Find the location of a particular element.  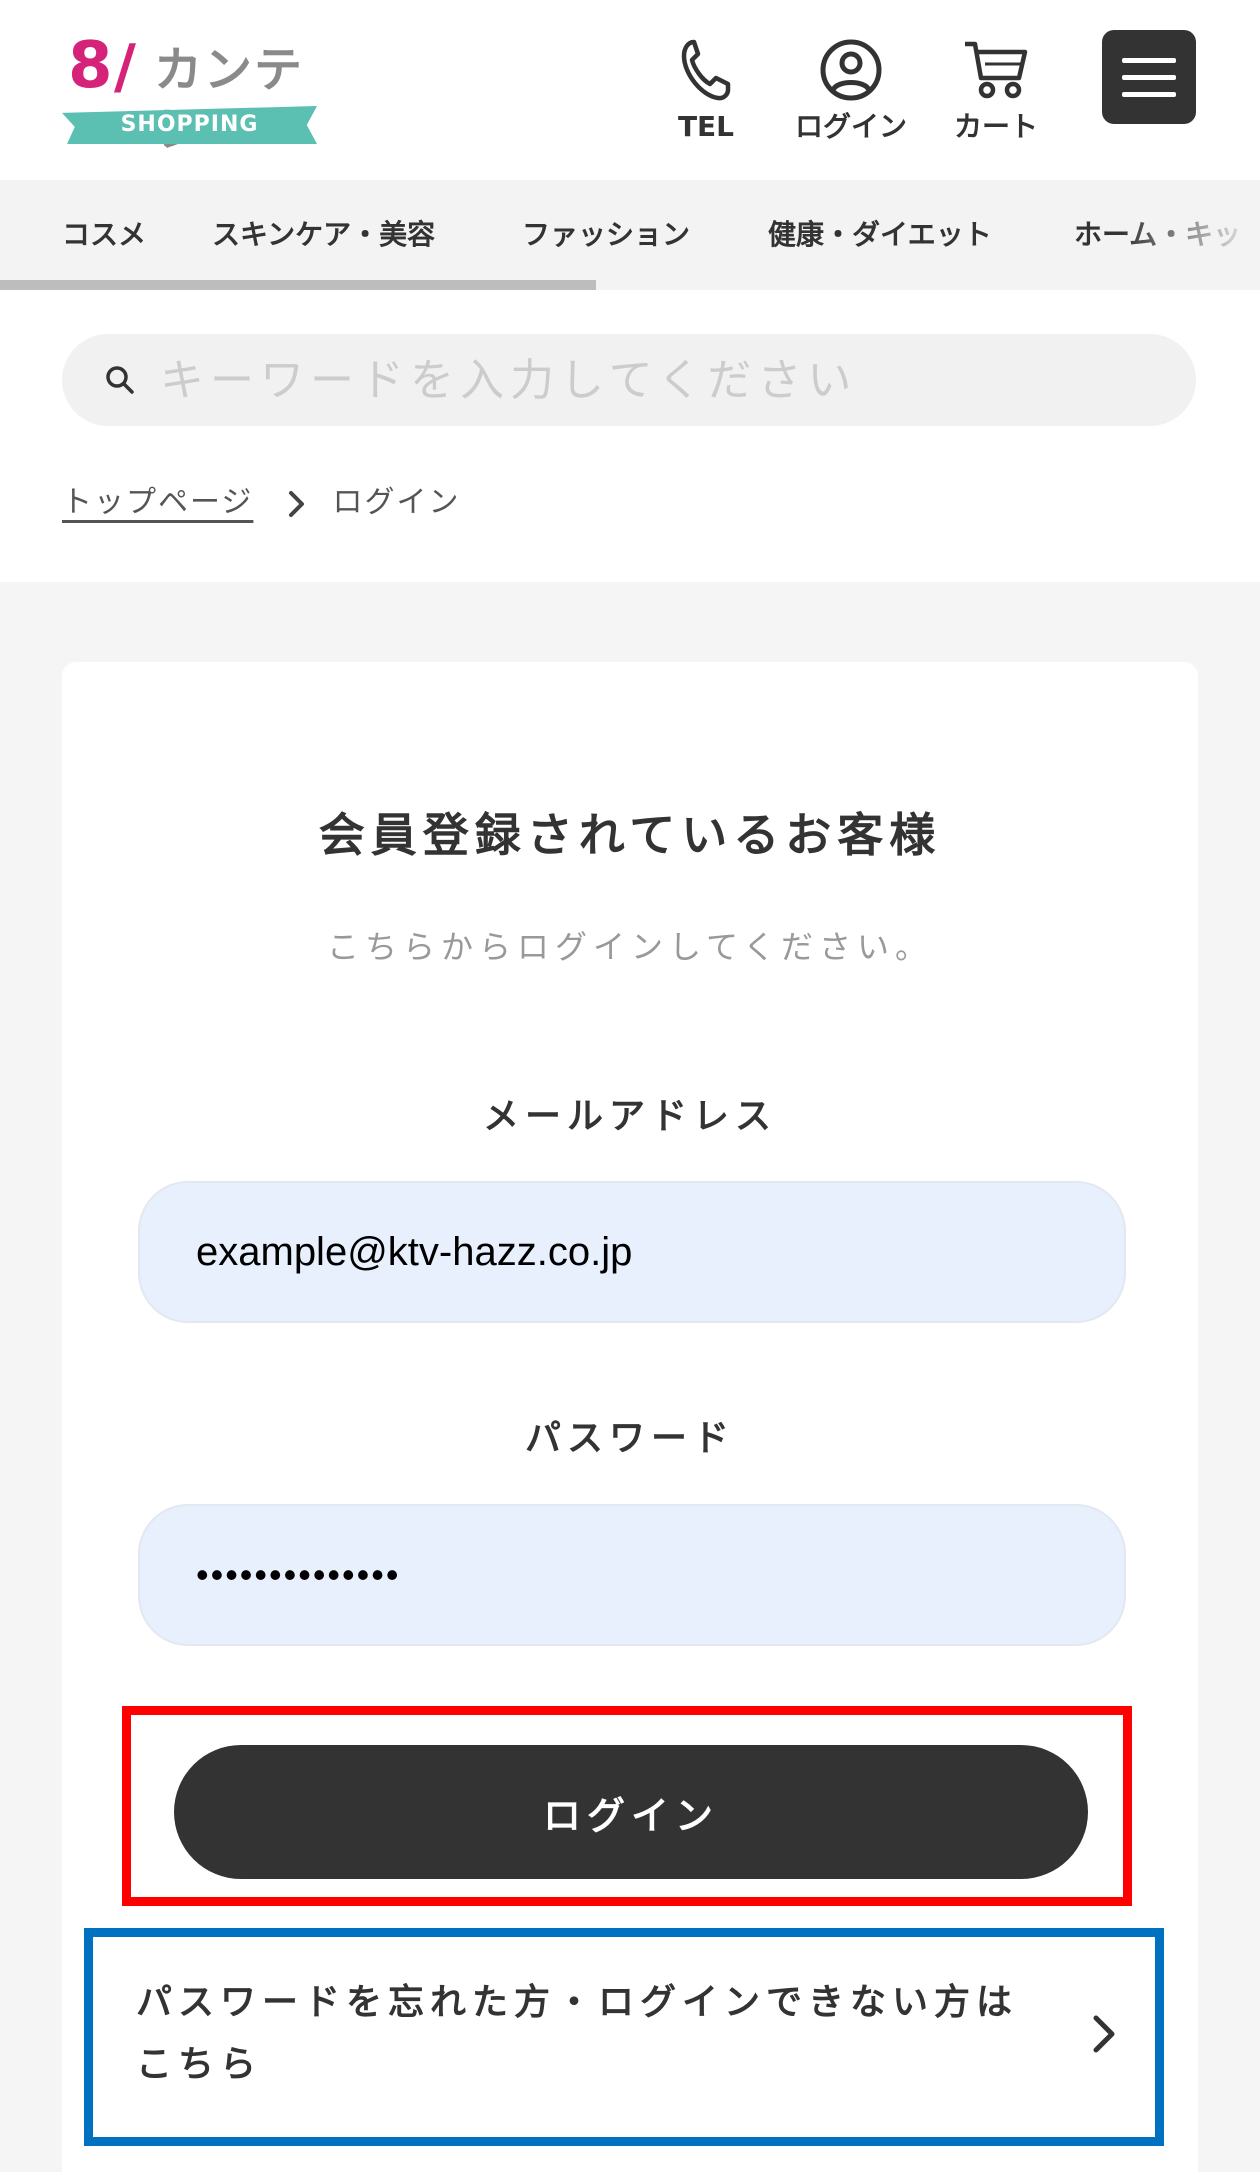

breadcrumb-home-link: トップページ is located at coordinates (157, 502).